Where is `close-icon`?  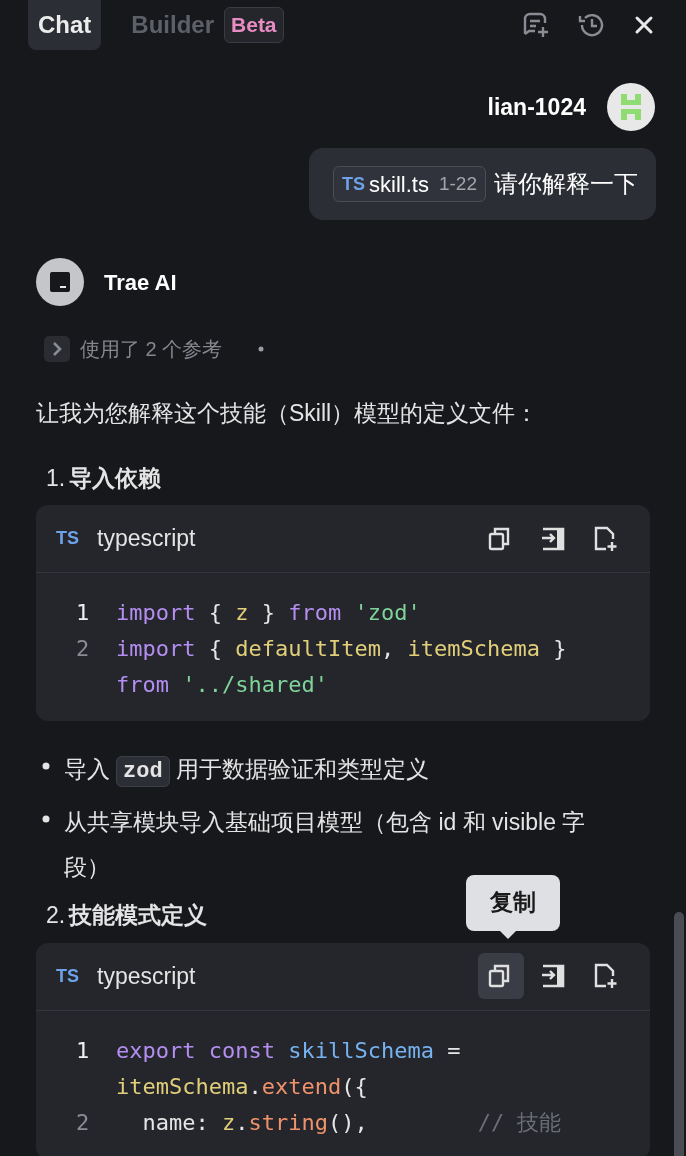
close-icon is located at coordinates (644, 25).